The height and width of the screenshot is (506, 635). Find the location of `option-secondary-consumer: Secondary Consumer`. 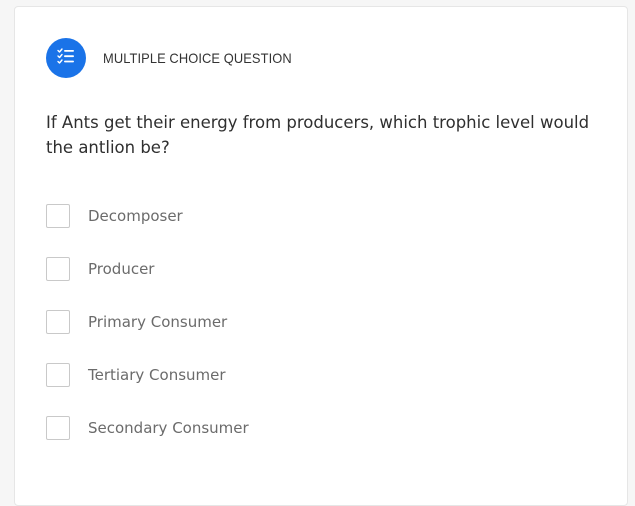

option-secondary-consumer: Secondary Consumer is located at coordinates (147, 427).